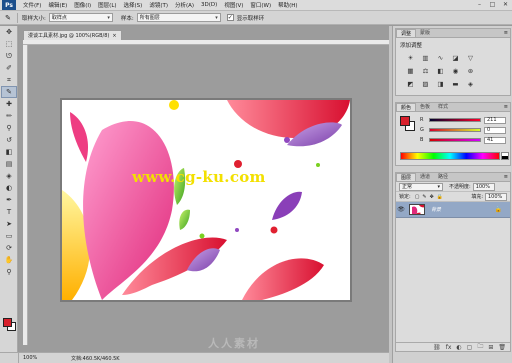 The width and height of the screenshot is (512, 363). I want to click on tab-adjustments: 调整, so click(406, 33).